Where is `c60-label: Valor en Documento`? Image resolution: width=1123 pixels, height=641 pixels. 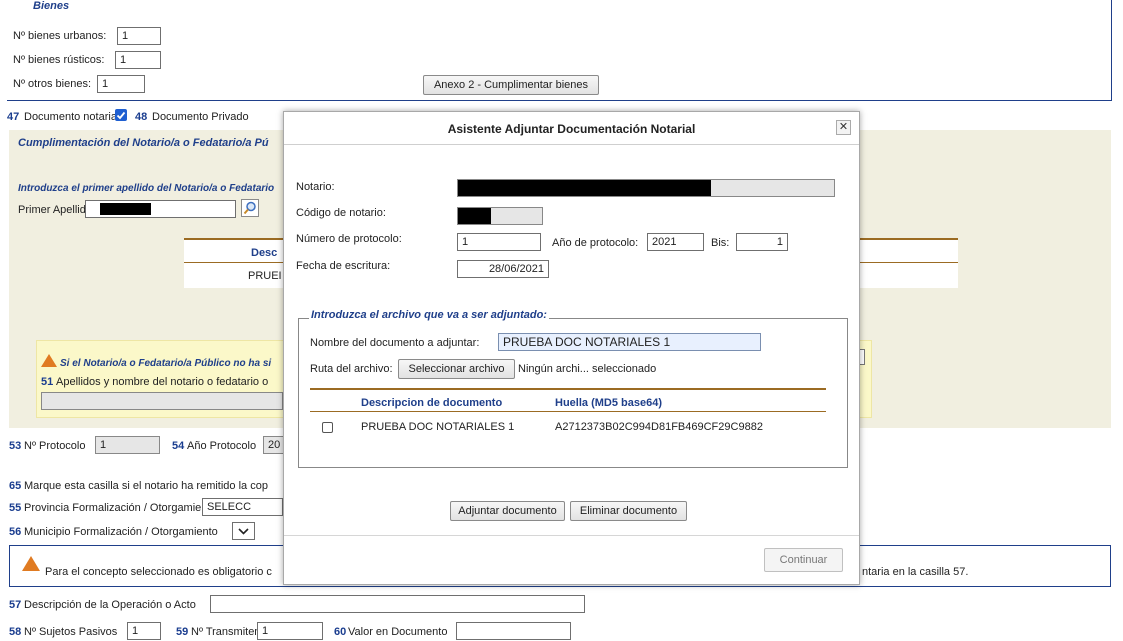 c60-label: Valor en Documento is located at coordinates (398, 632).